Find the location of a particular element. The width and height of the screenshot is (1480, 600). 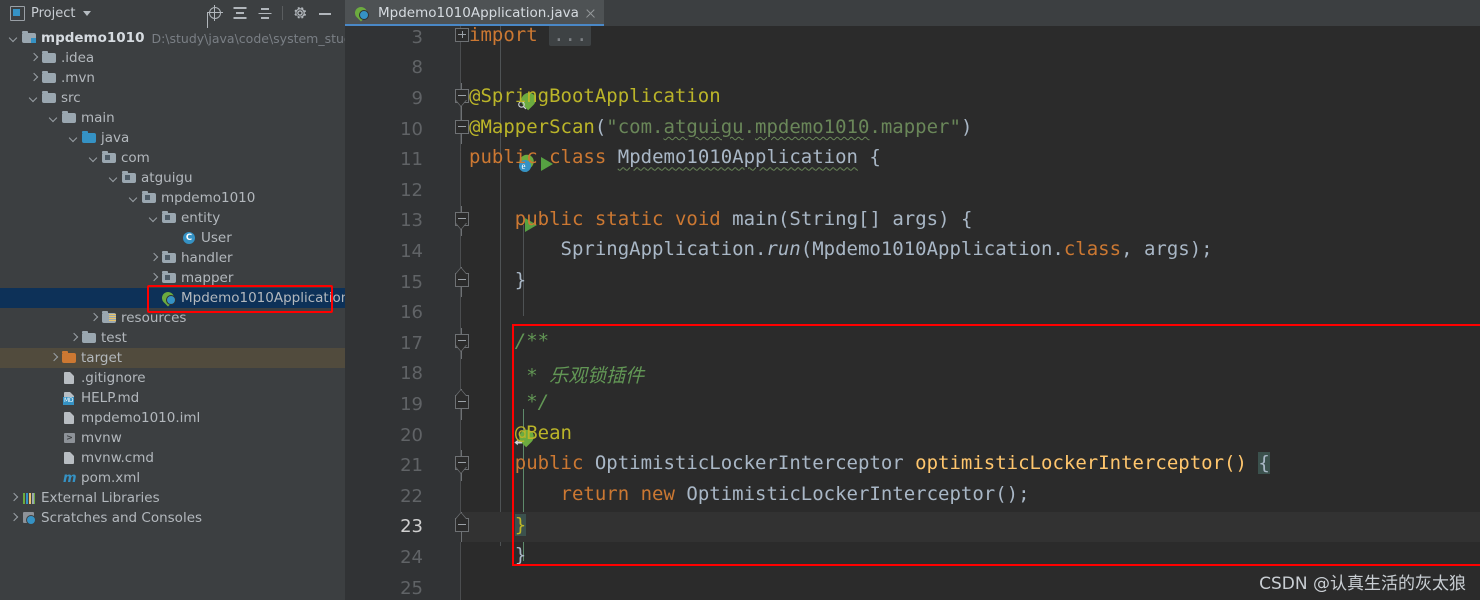

tree-item-mvnw: > mvnw is located at coordinates (172, 438).